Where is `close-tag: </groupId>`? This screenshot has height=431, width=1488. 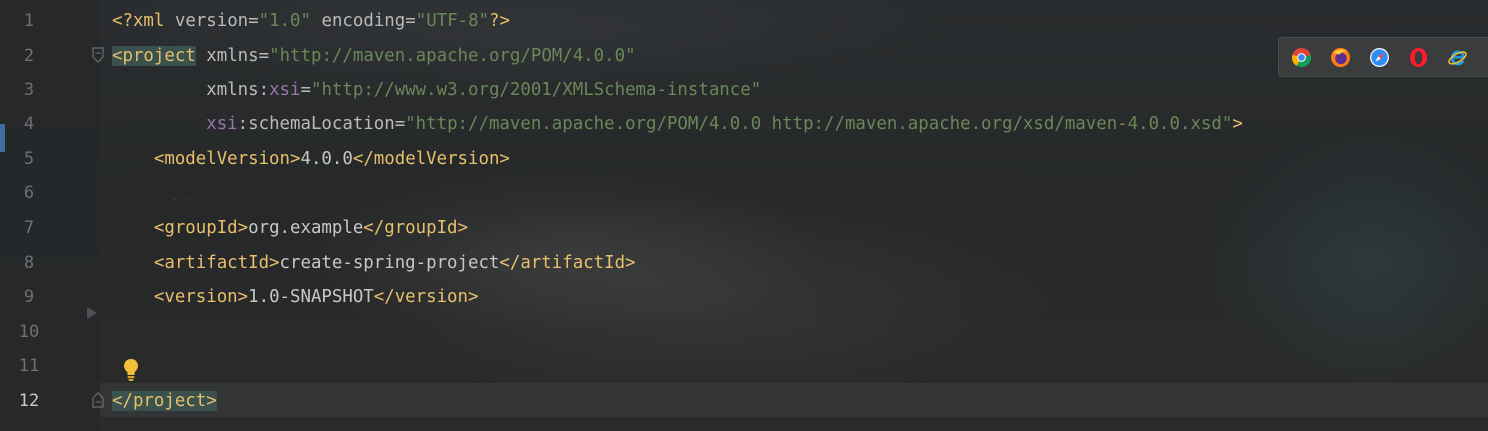 close-tag: </groupId> is located at coordinates (415, 228).